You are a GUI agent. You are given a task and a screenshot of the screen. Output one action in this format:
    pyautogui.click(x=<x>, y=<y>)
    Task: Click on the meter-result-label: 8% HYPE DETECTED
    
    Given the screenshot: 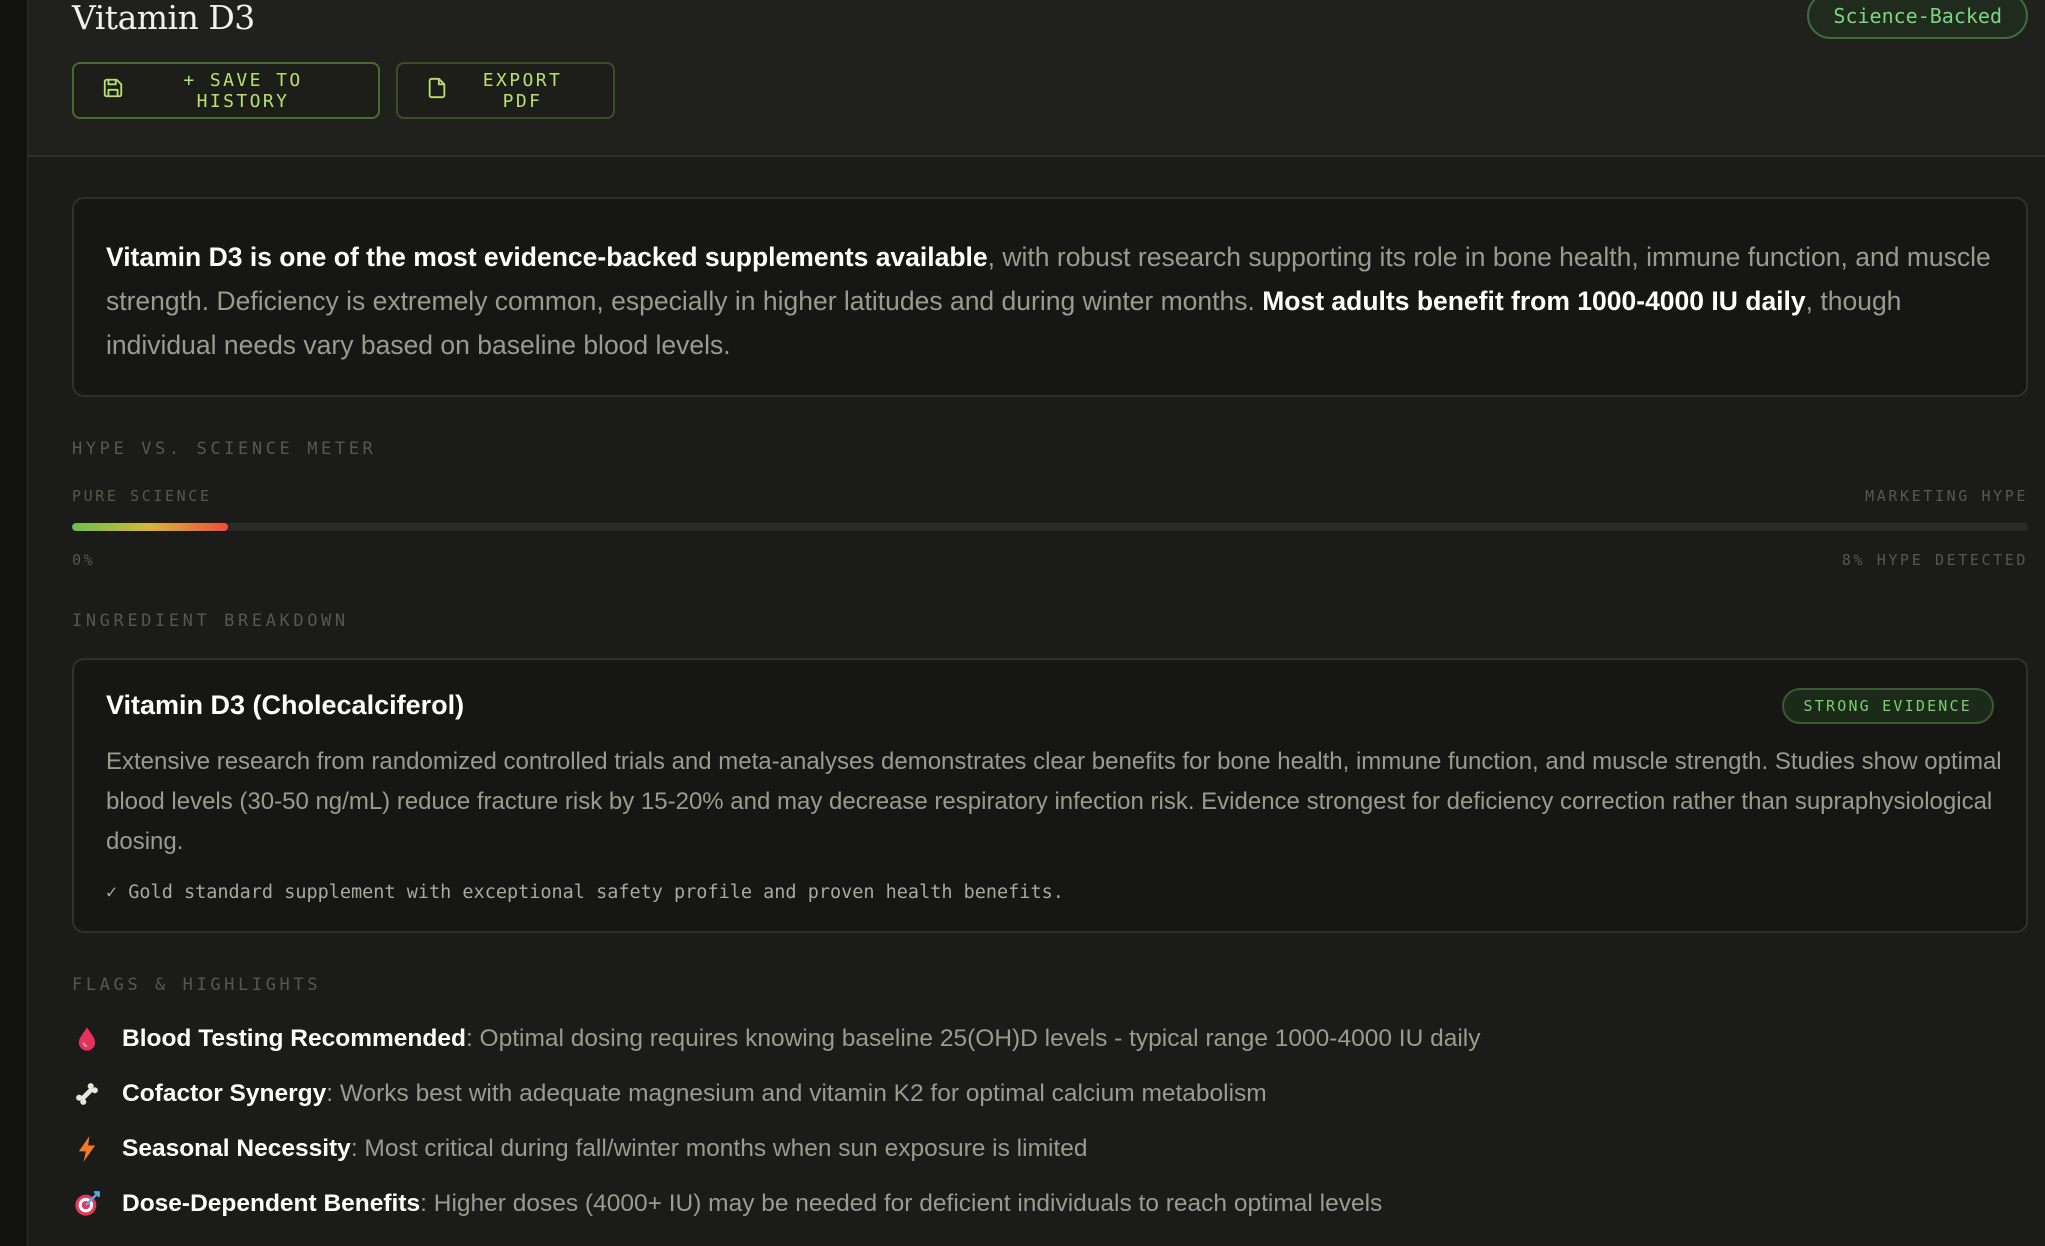 What is the action you would take?
    pyautogui.click(x=1934, y=560)
    